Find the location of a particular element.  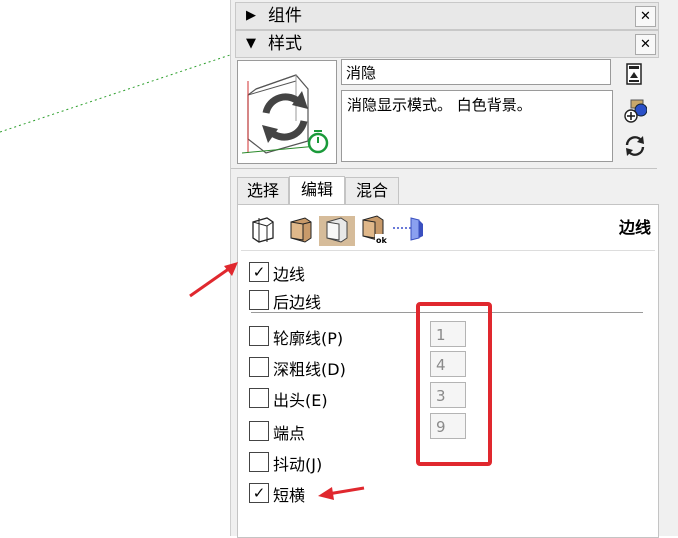

update-style-icon is located at coordinates (634, 74).